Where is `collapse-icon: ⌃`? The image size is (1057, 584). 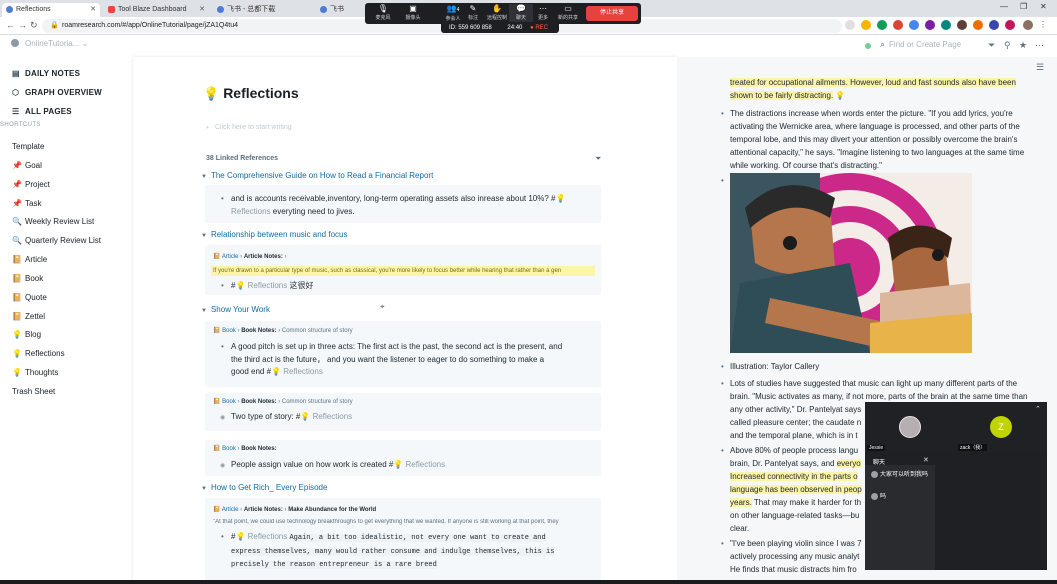 collapse-icon: ⌃ is located at coordinates (1038, 409).